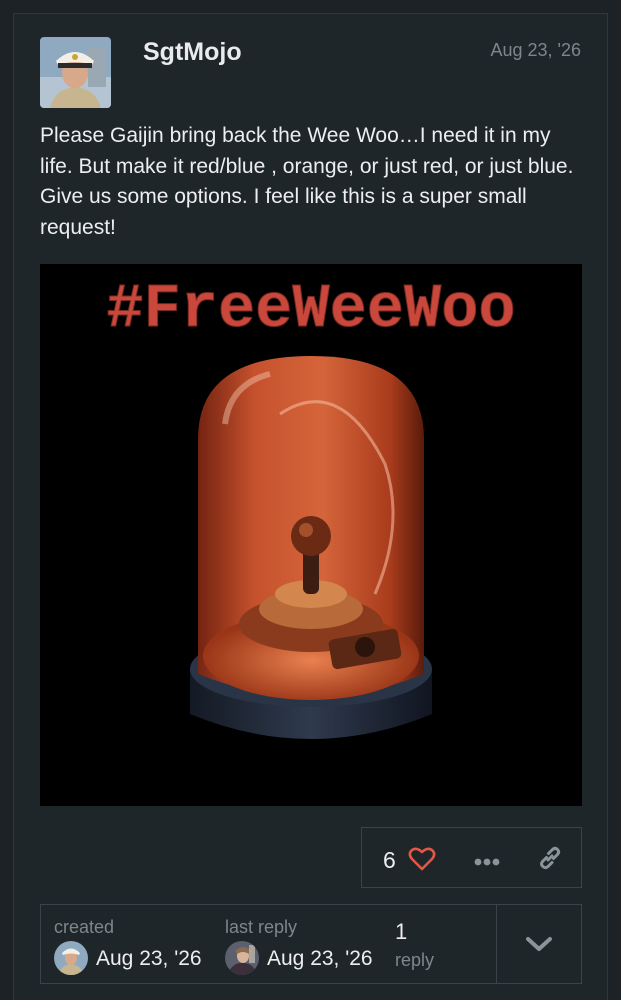 The height and width of the screenshot is (1000, 621). Describe the element at coordinates (422, 861) in the screenshot. I see `heart-icon` at that location.